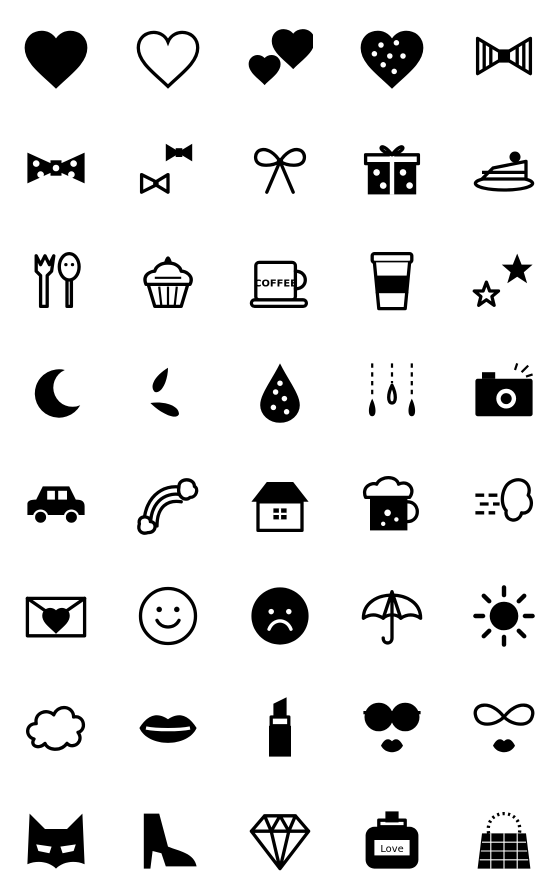  I want to click on sticker-lips, so click(168, 728).